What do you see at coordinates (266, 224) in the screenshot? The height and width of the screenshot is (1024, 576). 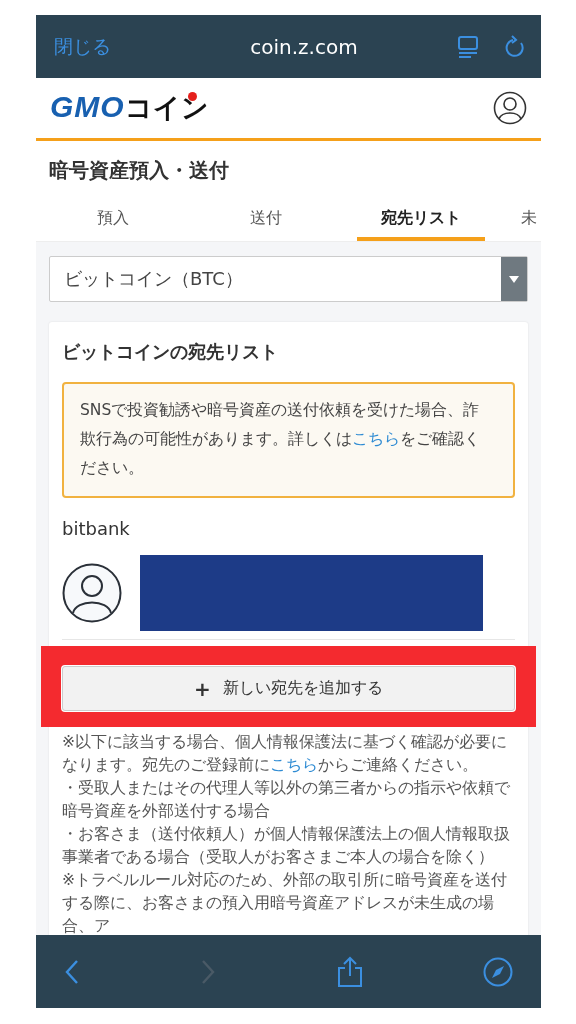 I see `tab: 送付` at bounding box center [266, 224].